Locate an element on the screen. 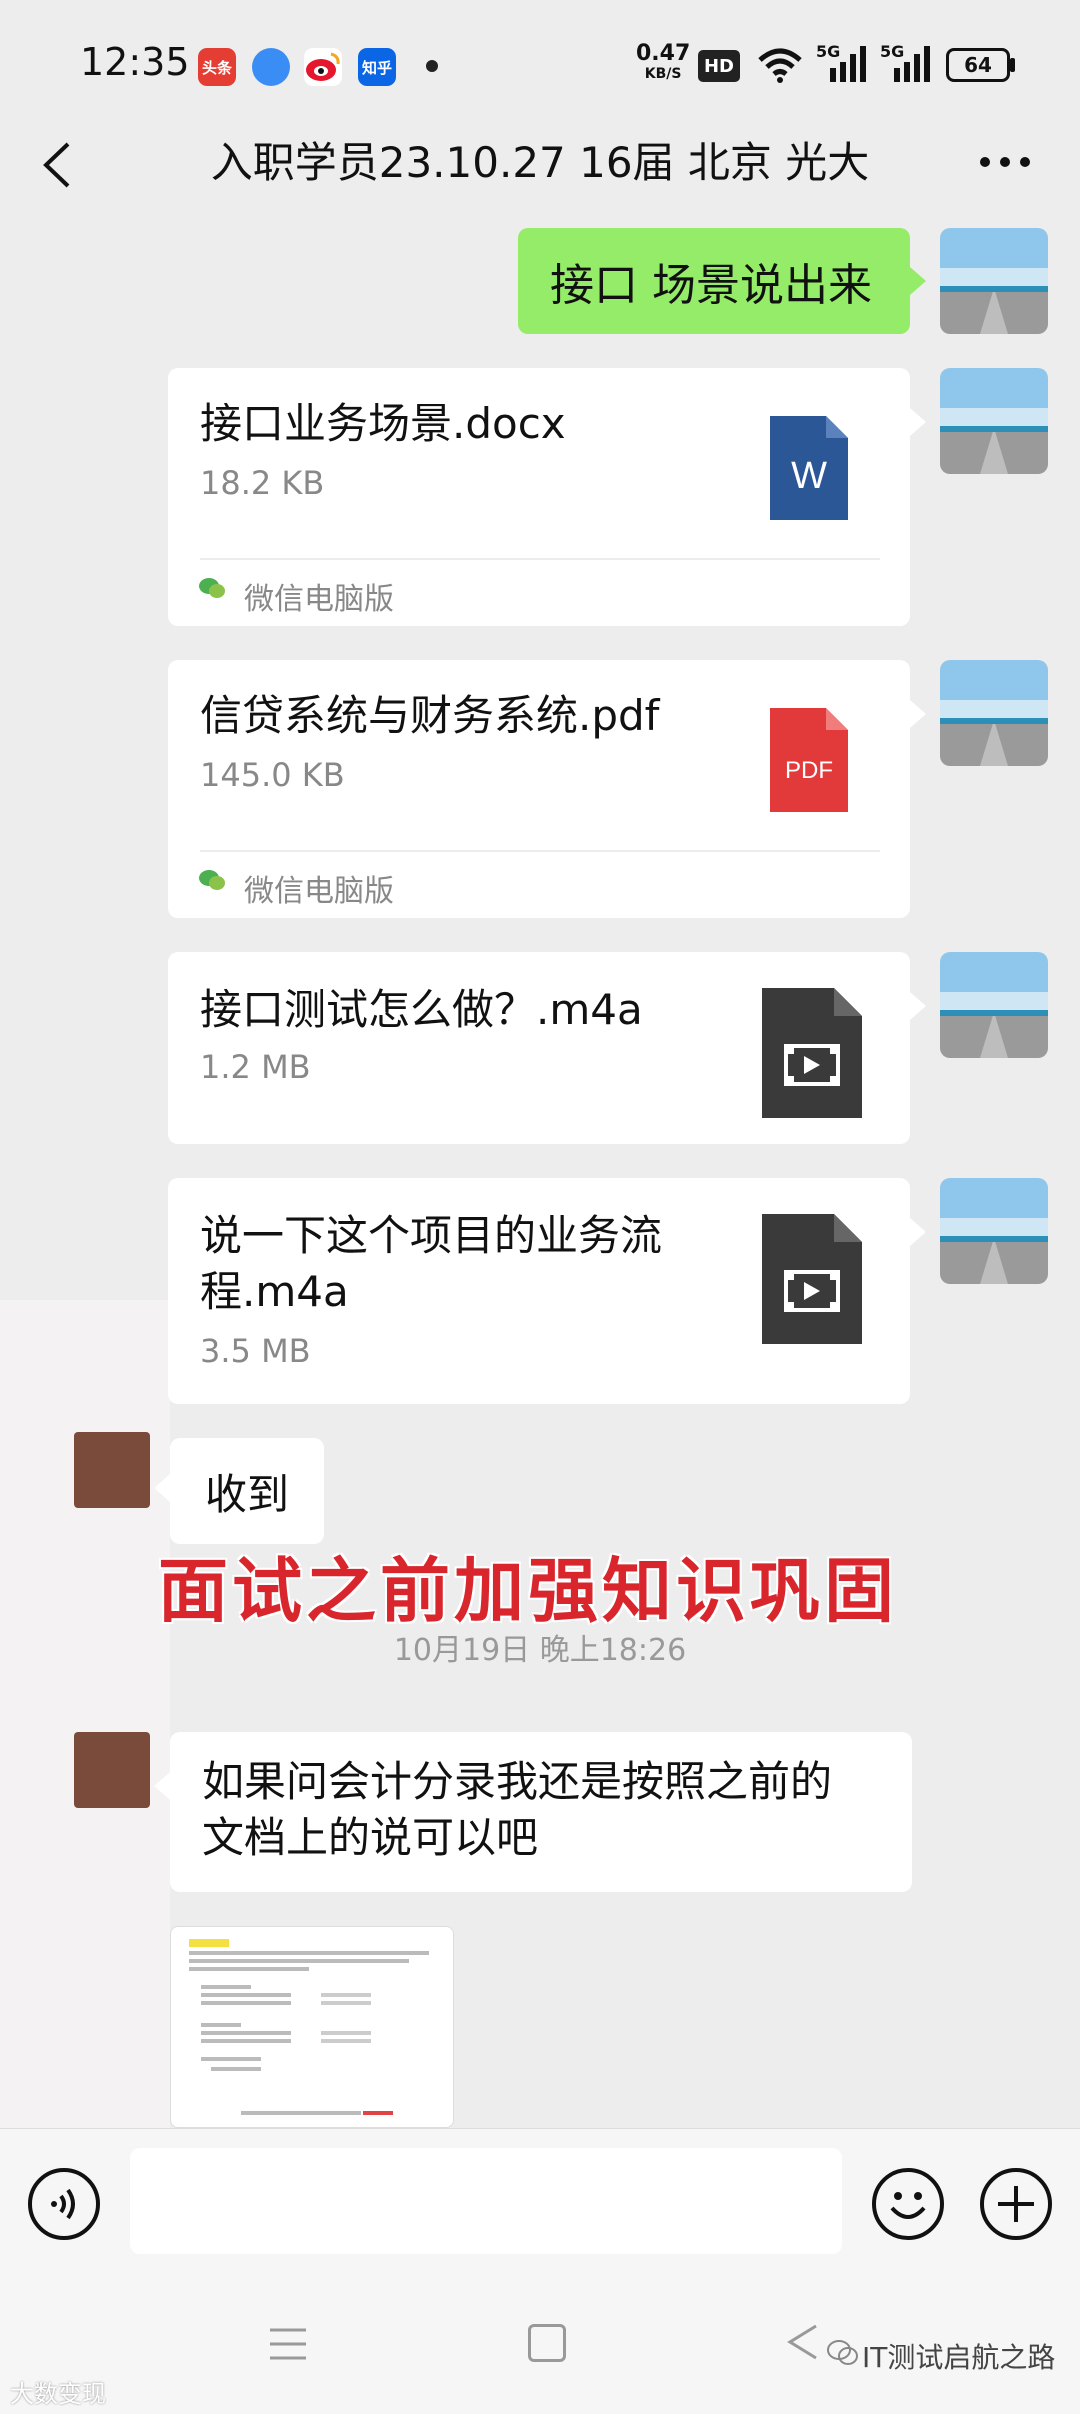  blurred-sidebar is located at coordinates (85, 1720).